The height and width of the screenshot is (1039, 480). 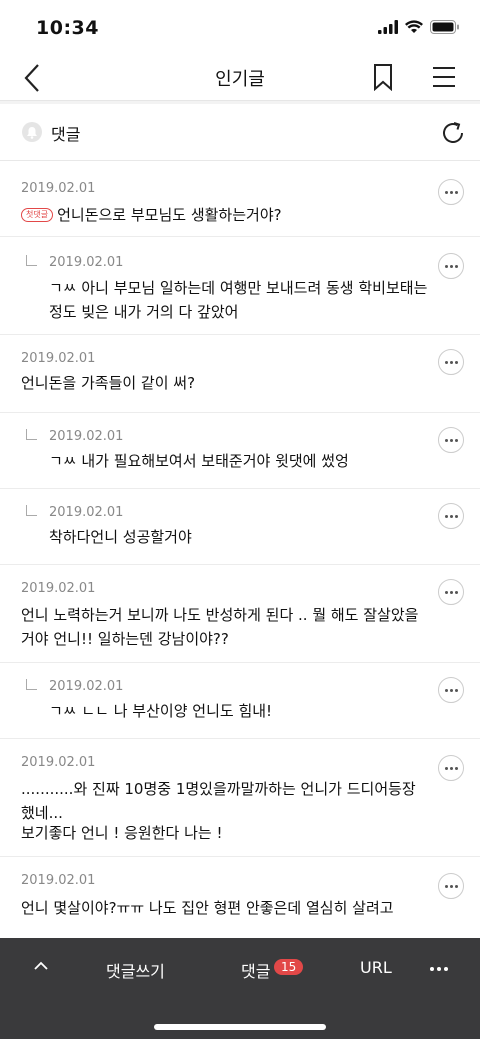 What do you see at coordinates (255, 970) in the screenshot?
I see `comments-button: 댓글` at bounding box center [255, 970].